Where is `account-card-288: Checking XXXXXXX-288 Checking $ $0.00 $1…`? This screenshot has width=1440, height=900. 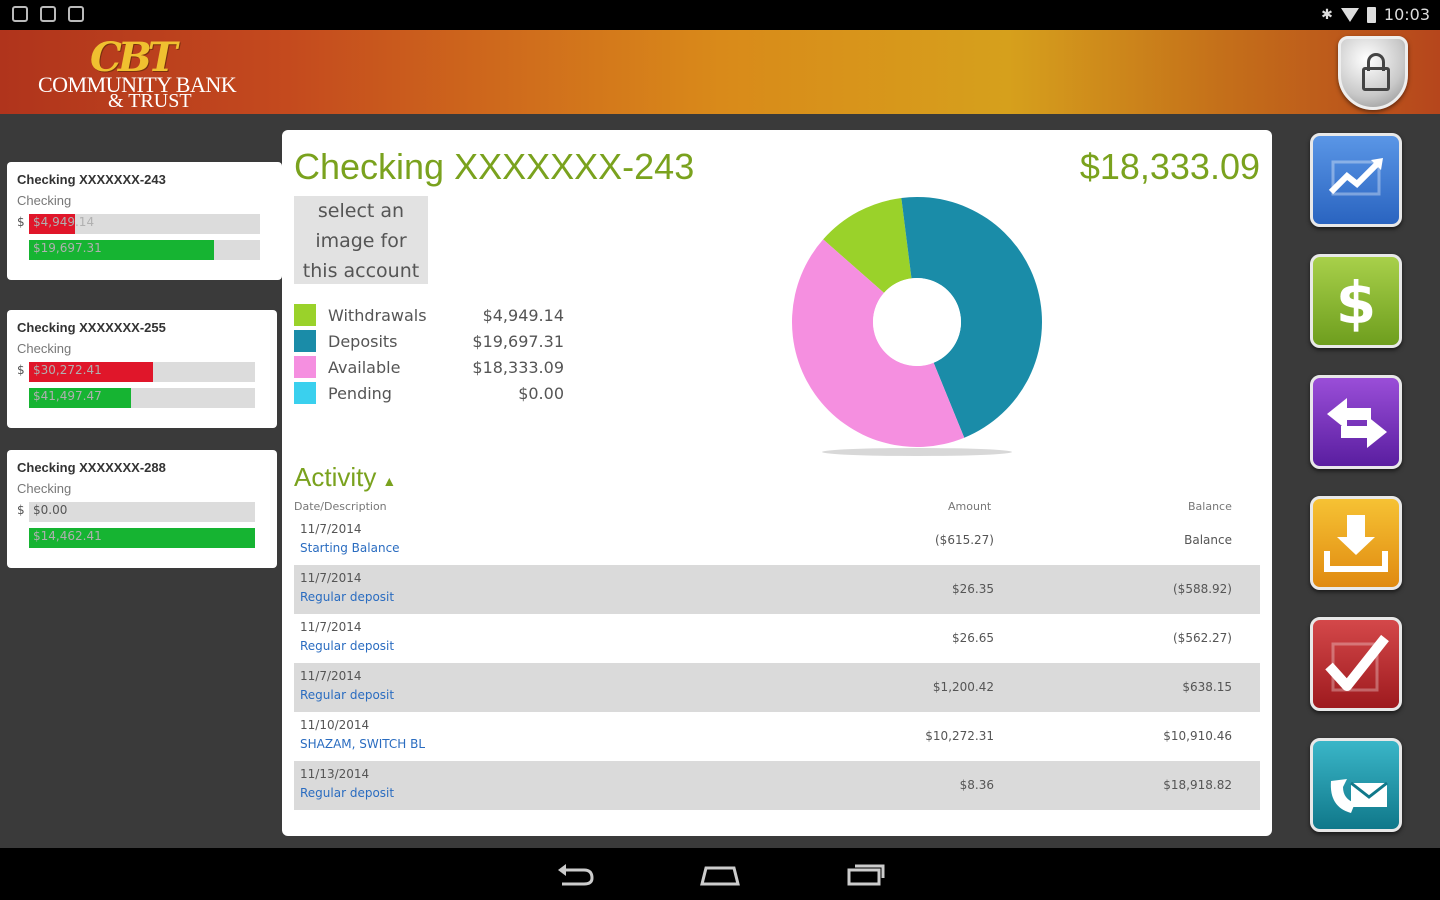
account-card-288: Checking XXXXXXX-288 Checking $ $0.00 $1… is located at coordinates (142, 509).